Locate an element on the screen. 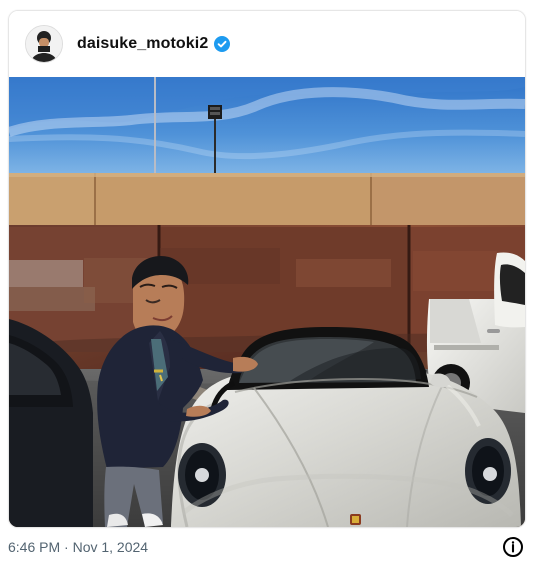 This screenshot has height=572, width=536. info-icon is located at coordinates (513, 547).